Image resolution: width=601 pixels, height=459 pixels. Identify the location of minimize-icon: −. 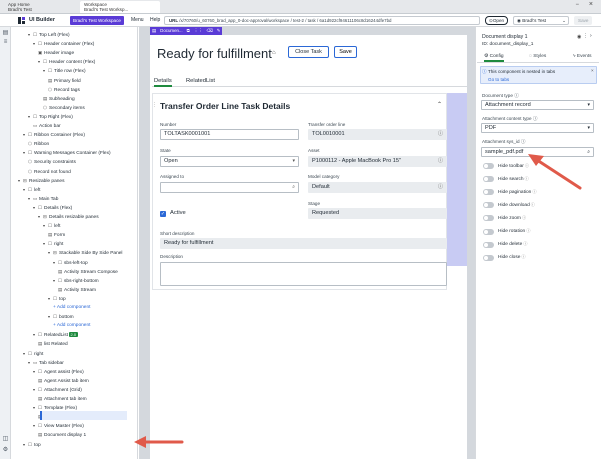
(577, 5).